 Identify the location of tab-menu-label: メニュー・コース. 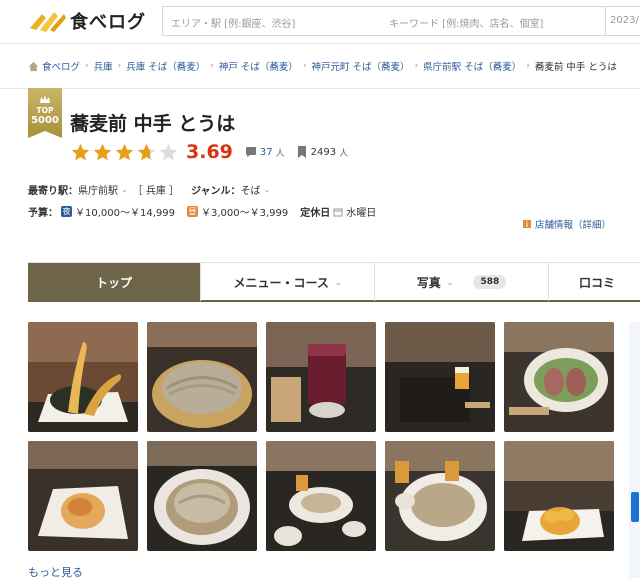
(281, 282).